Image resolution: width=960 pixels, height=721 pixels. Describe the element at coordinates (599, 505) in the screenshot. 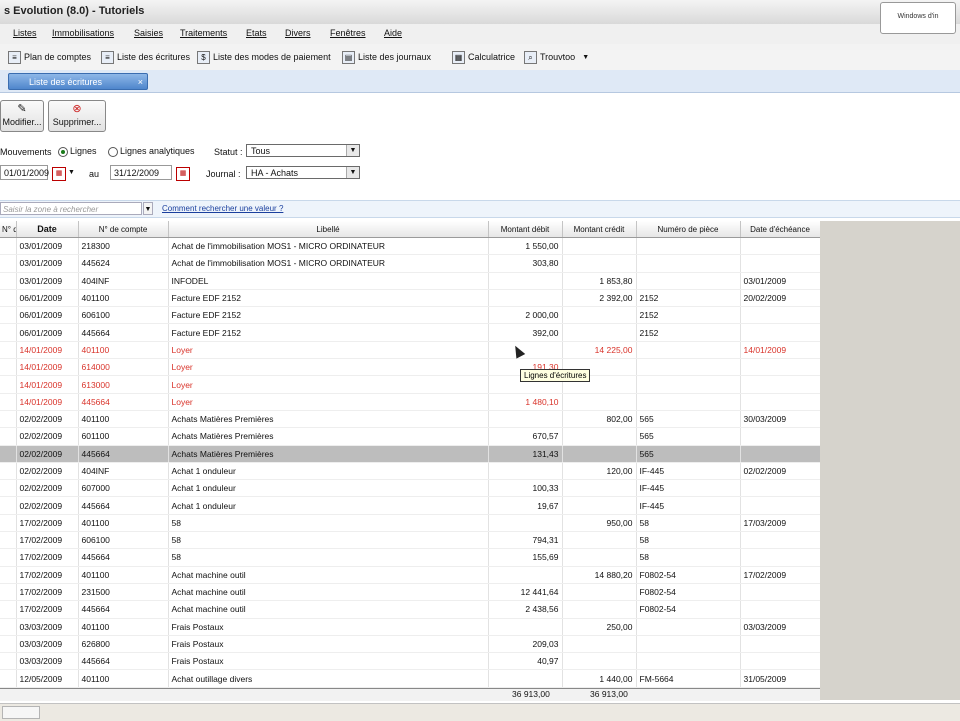

I see `cell-credit` at that location.